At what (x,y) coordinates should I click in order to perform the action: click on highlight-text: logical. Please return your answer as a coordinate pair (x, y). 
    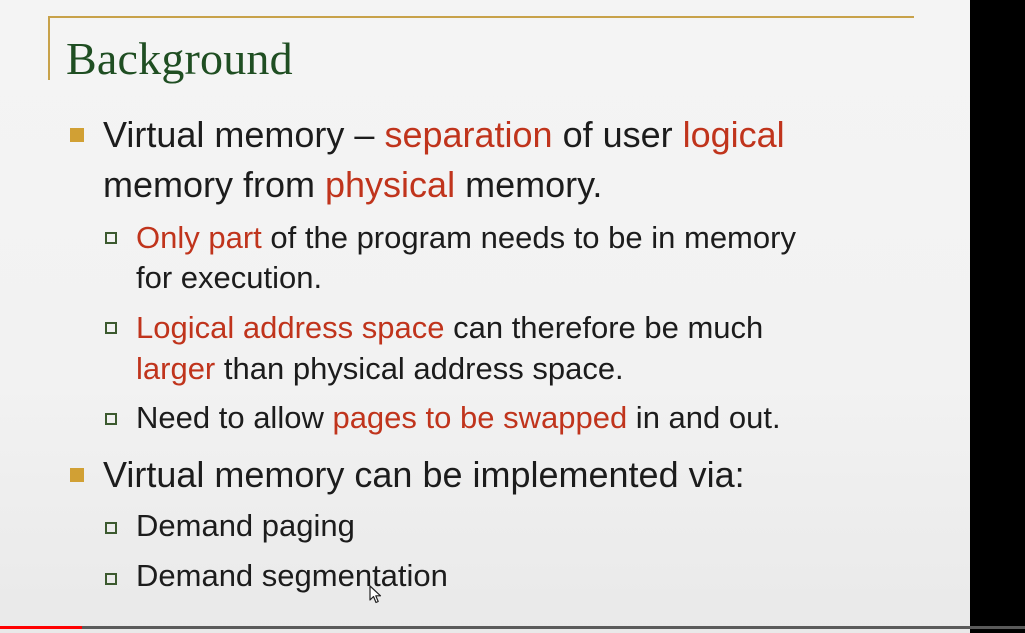
    Looking at the image, I should click on (733, 134).